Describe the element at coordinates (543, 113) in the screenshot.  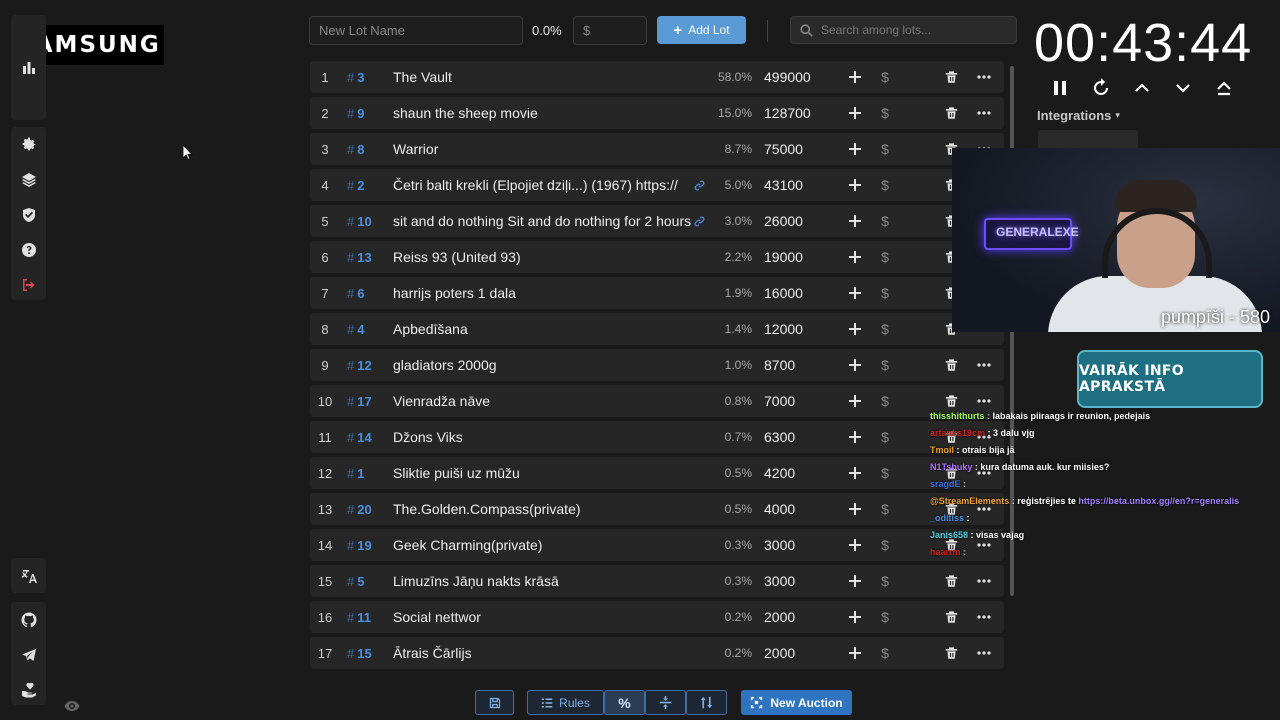
I see `lot-name: shaun the sheep movie` at that location.